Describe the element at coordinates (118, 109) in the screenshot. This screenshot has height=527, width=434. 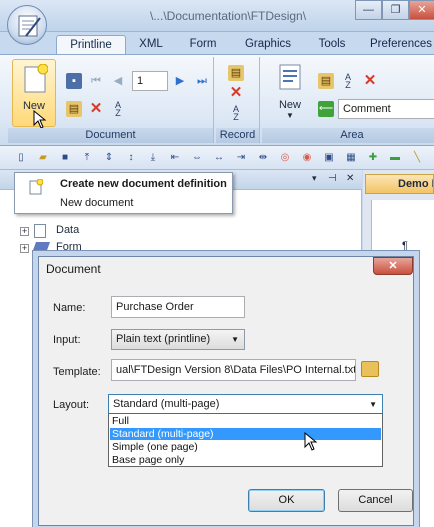
I see `sort-icon: AZ` at that location.